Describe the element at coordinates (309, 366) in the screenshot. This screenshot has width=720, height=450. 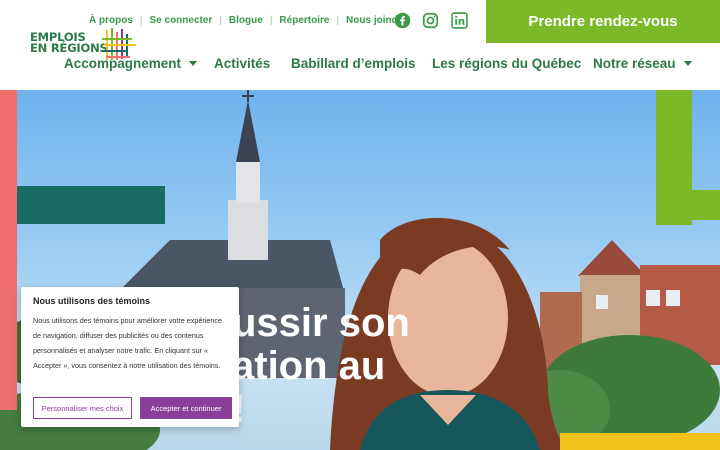
I see `hero-headline-line-2: ation au` at that location.